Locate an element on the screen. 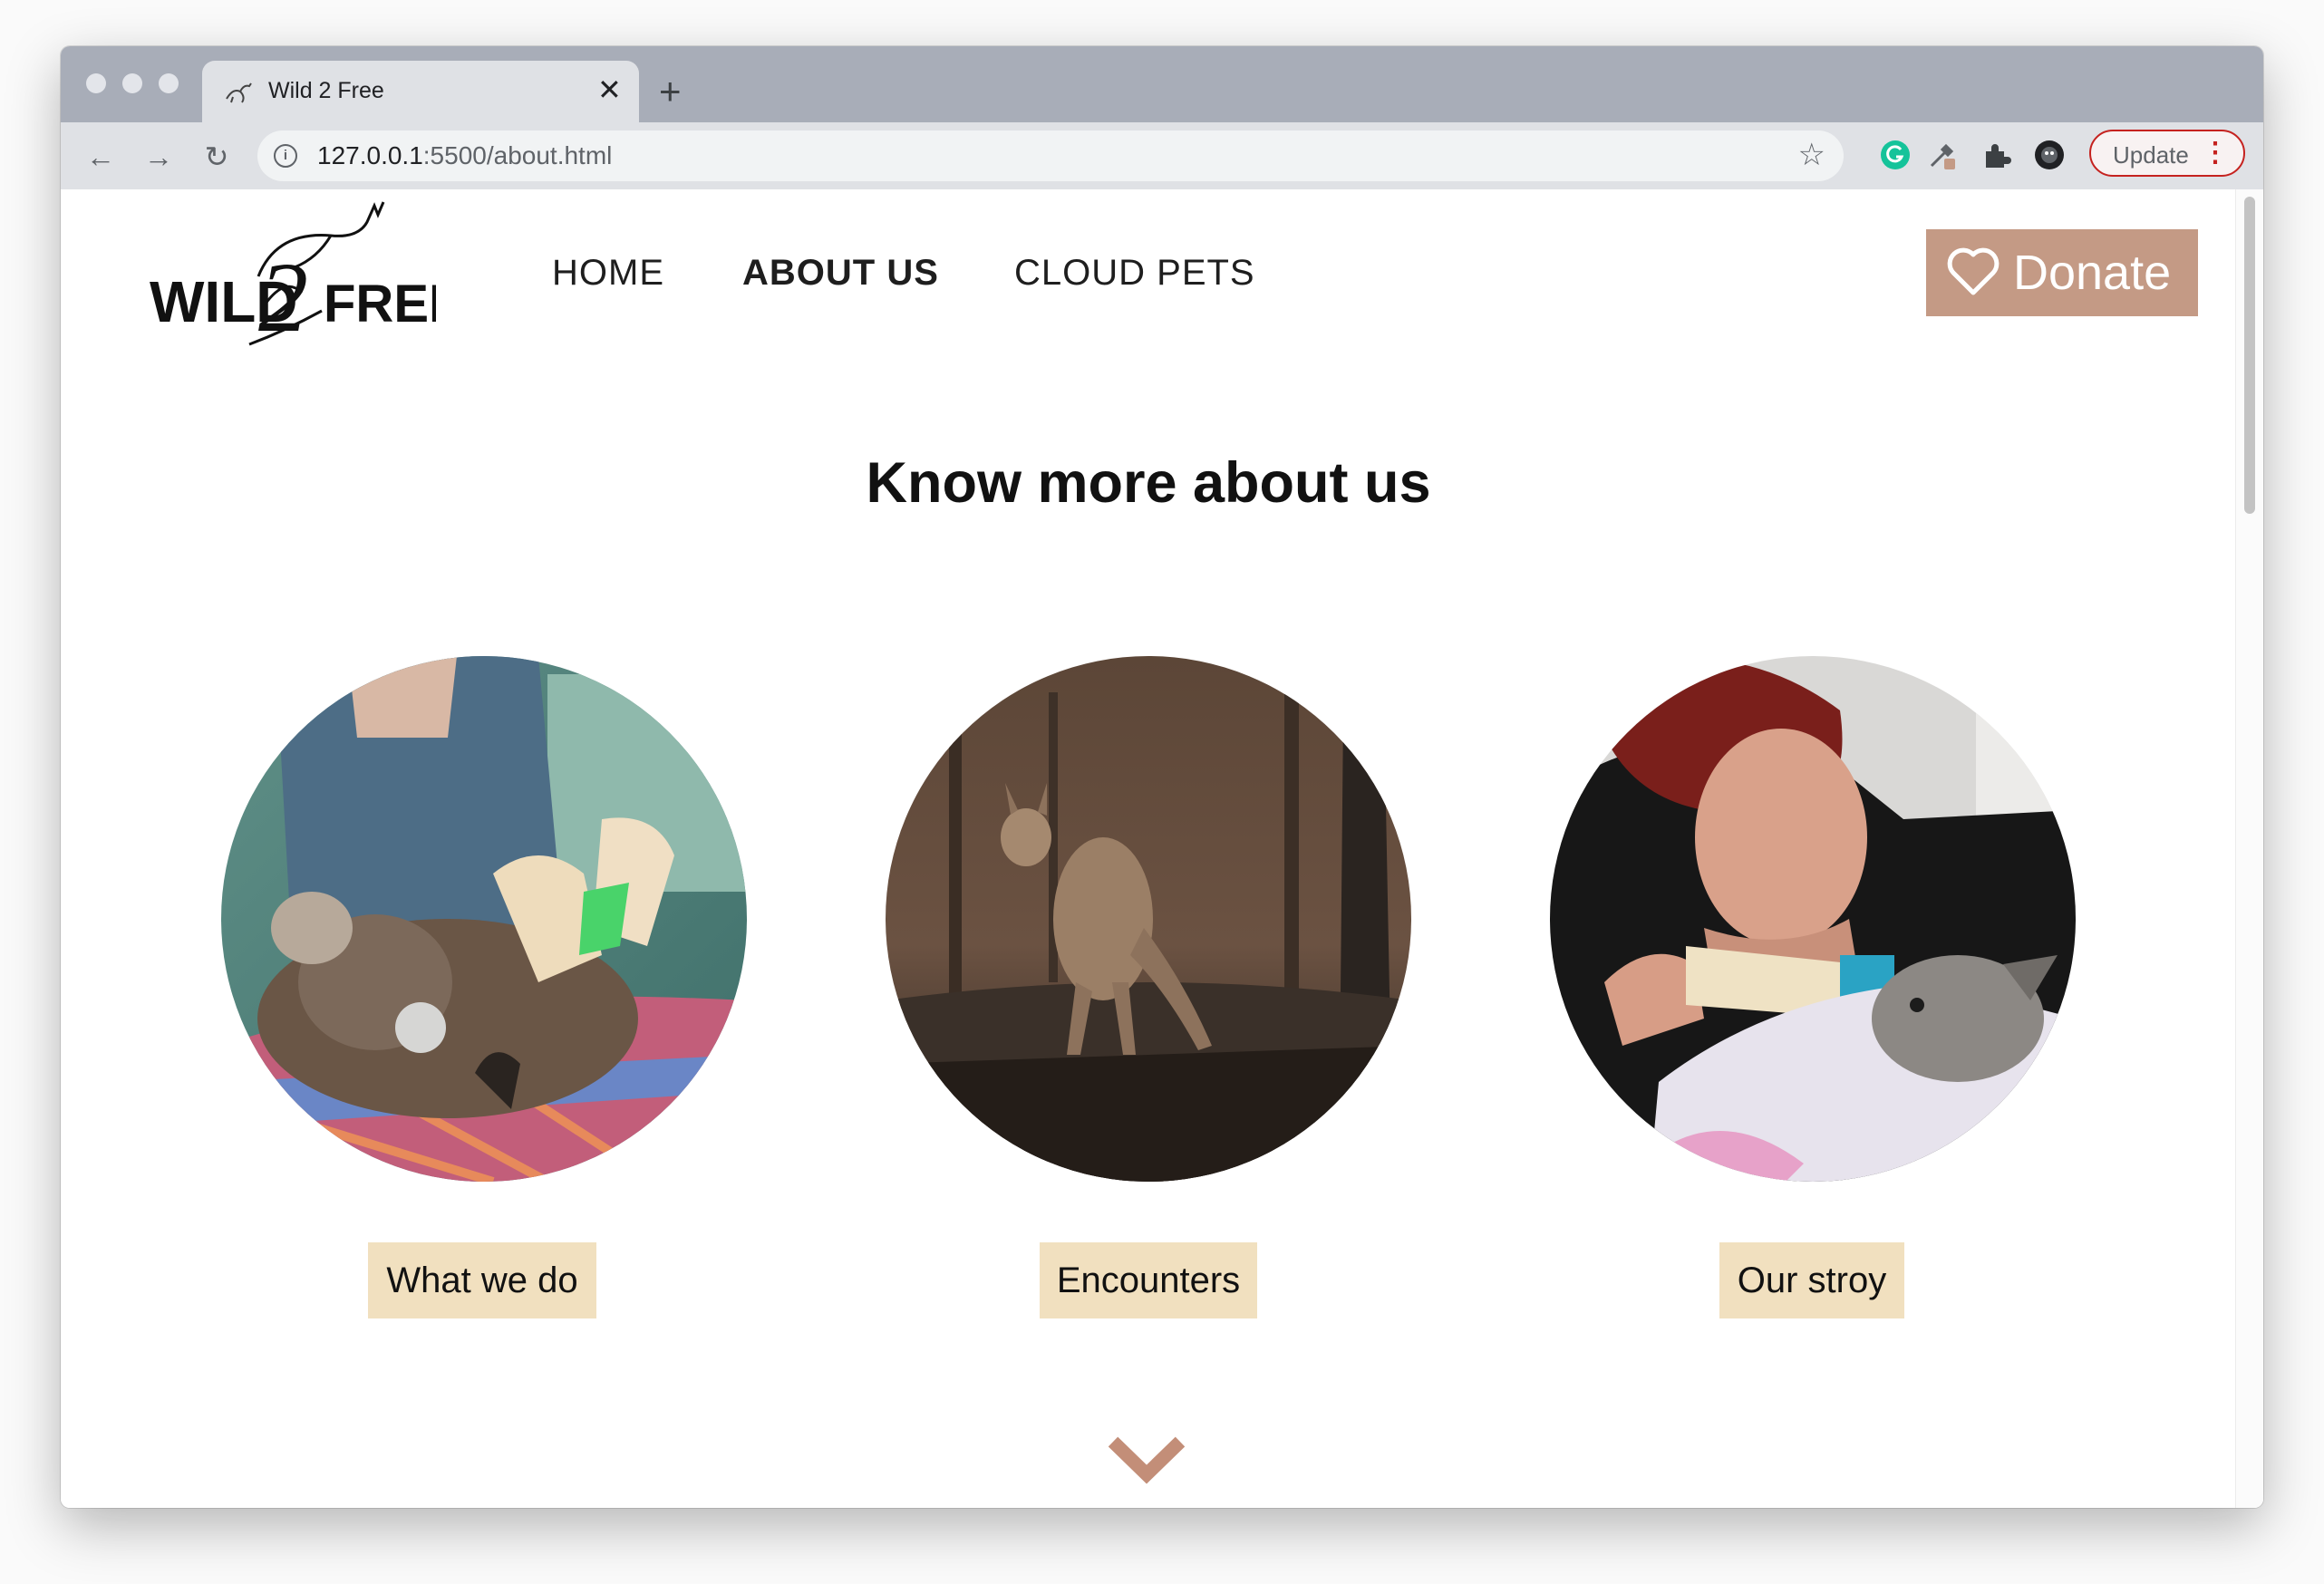  wild2free-logo: WILD 2 FREE is located at coordinates (293, 272).